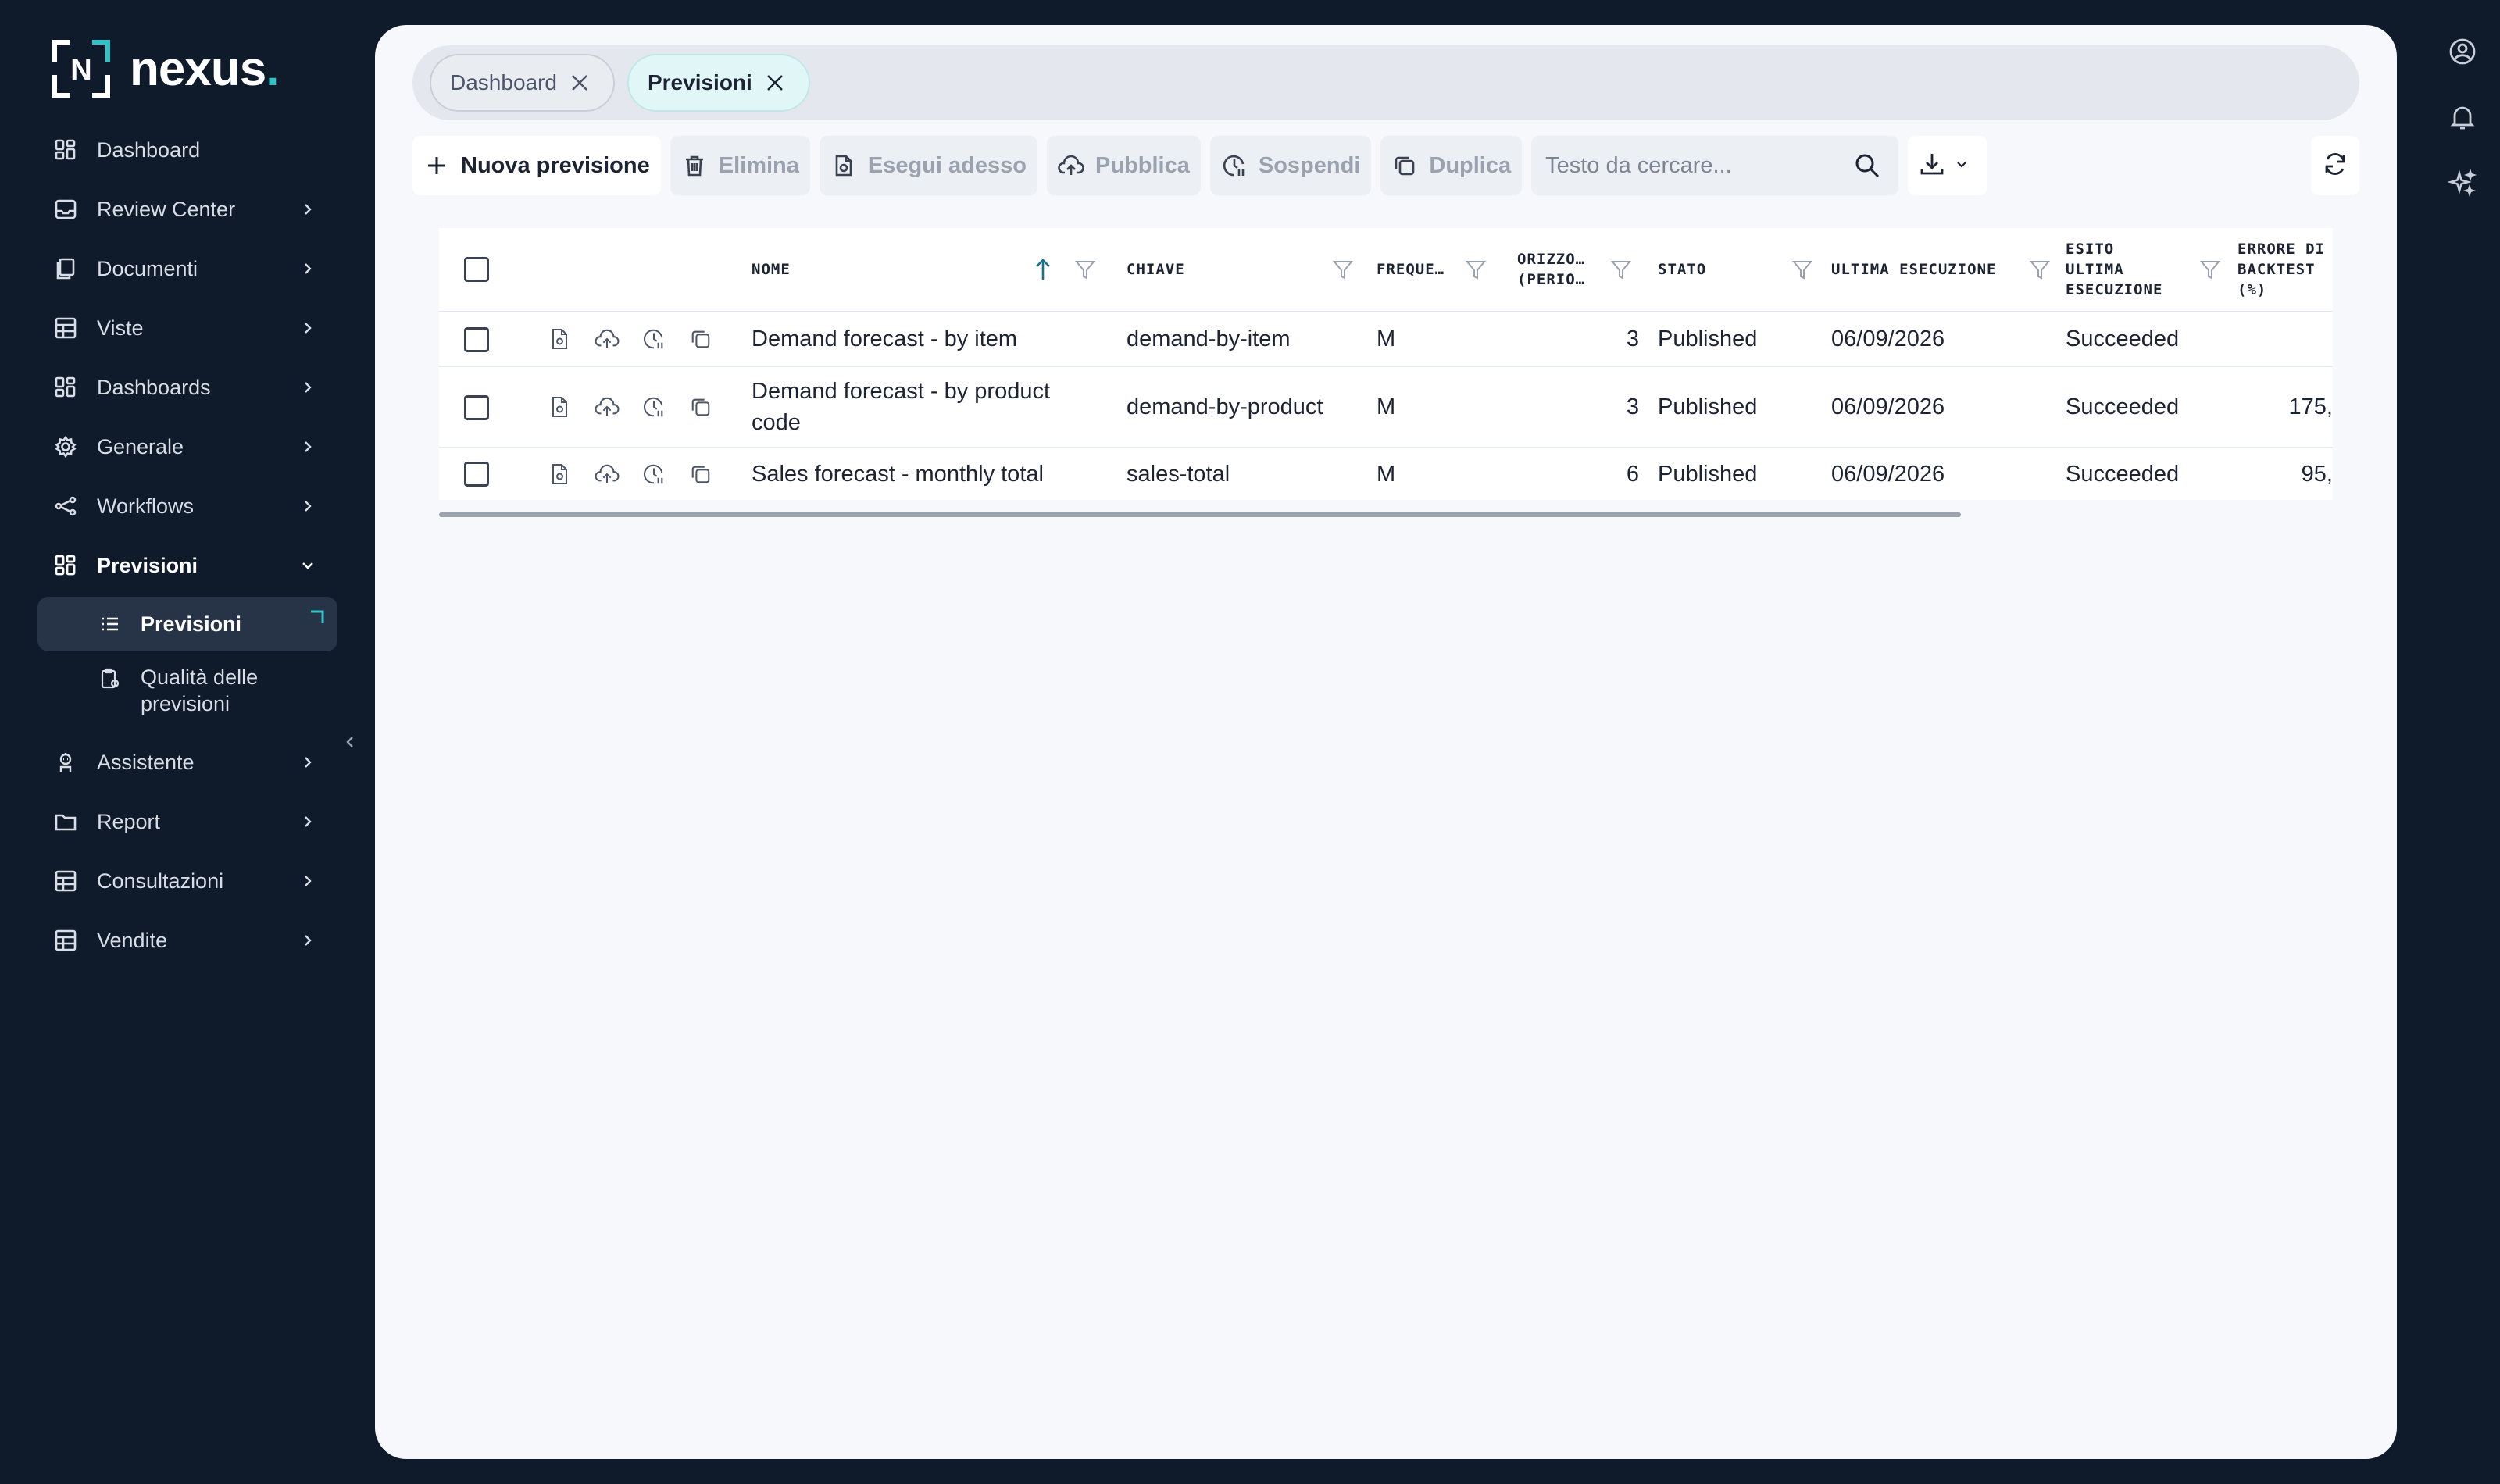 Image resolution: width=2500 pixels, height=1484 pixels. I want to click on sidebar-subitem-qualita: Qualità delle previsioni, so click(188, 690).